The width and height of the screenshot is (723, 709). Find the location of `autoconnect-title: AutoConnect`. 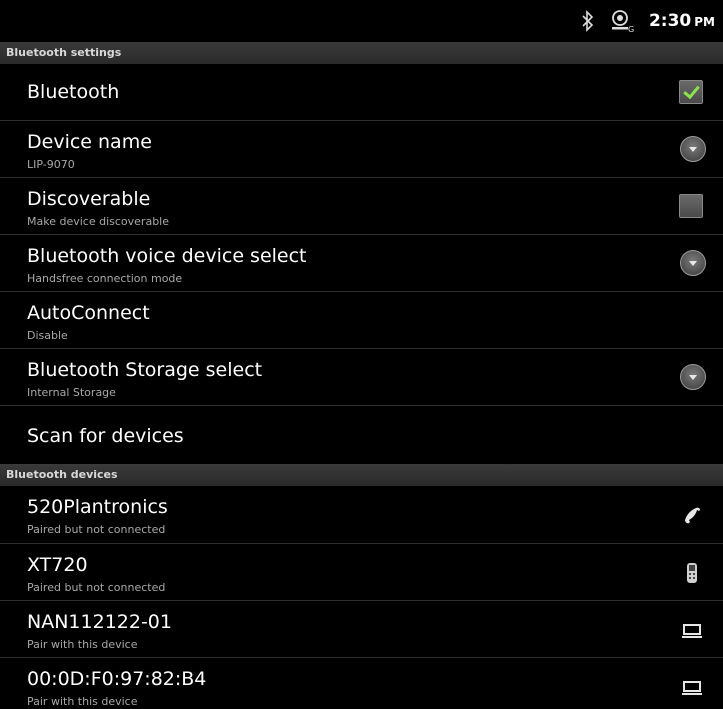

autoconnect-title: AutoConnect is located at coordinates (88, 313).